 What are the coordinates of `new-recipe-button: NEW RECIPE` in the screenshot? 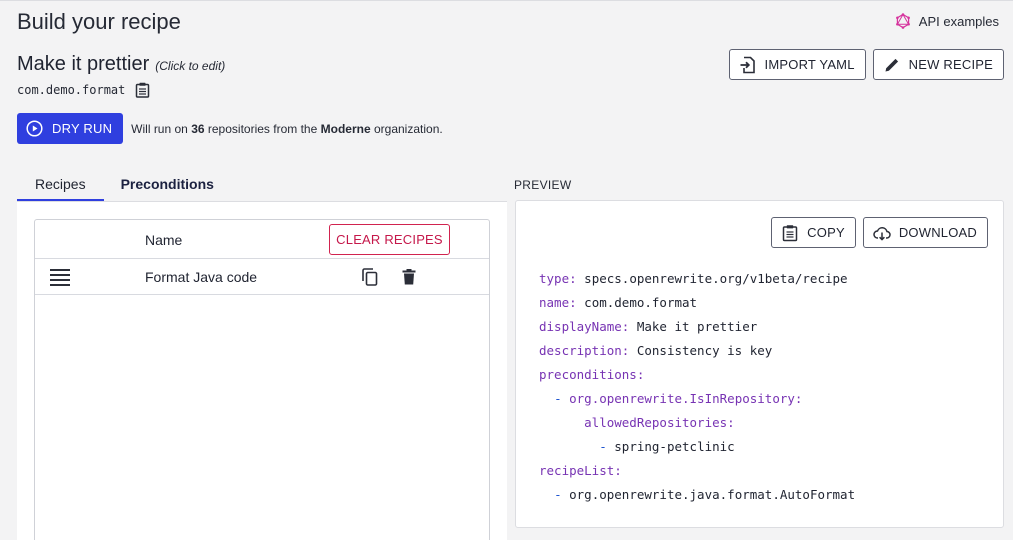 It's located at (938, 64).